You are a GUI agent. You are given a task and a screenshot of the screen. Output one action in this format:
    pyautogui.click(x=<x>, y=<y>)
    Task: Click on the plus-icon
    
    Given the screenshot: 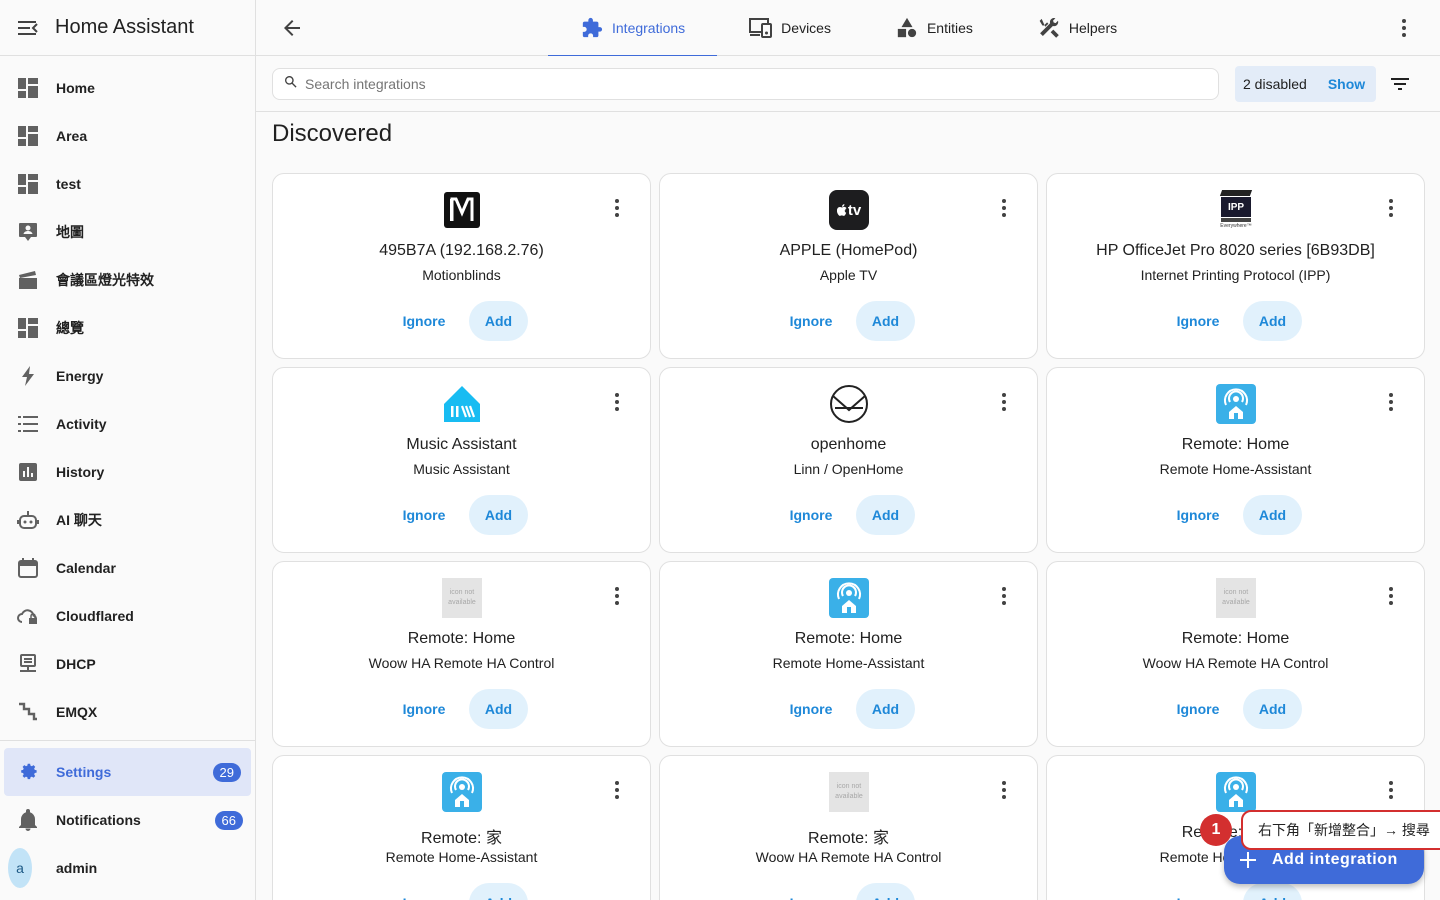 What is the action you would take?
    pyautogui.click(x=1248, y=860)
    